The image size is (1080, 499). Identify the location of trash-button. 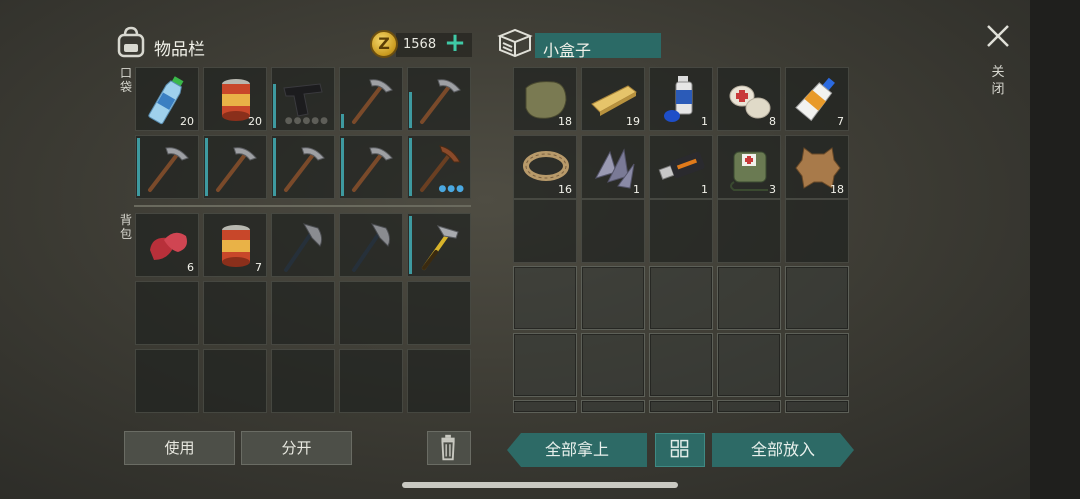
(449, 448).